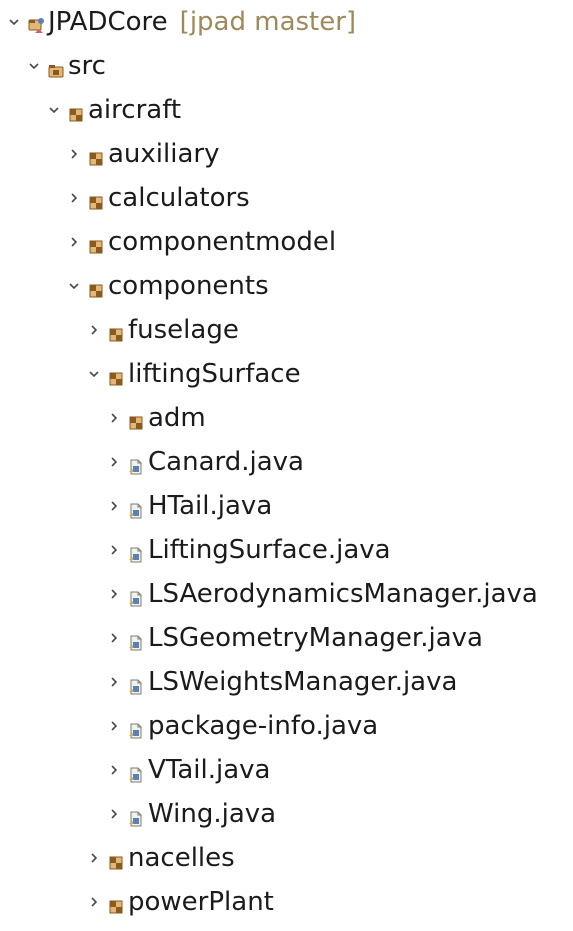 The height and width of the screenshot is (931, 573). Describe the element at coordinates (188, 286) in the screenshot. I see `tree-item-label: components` at that location.